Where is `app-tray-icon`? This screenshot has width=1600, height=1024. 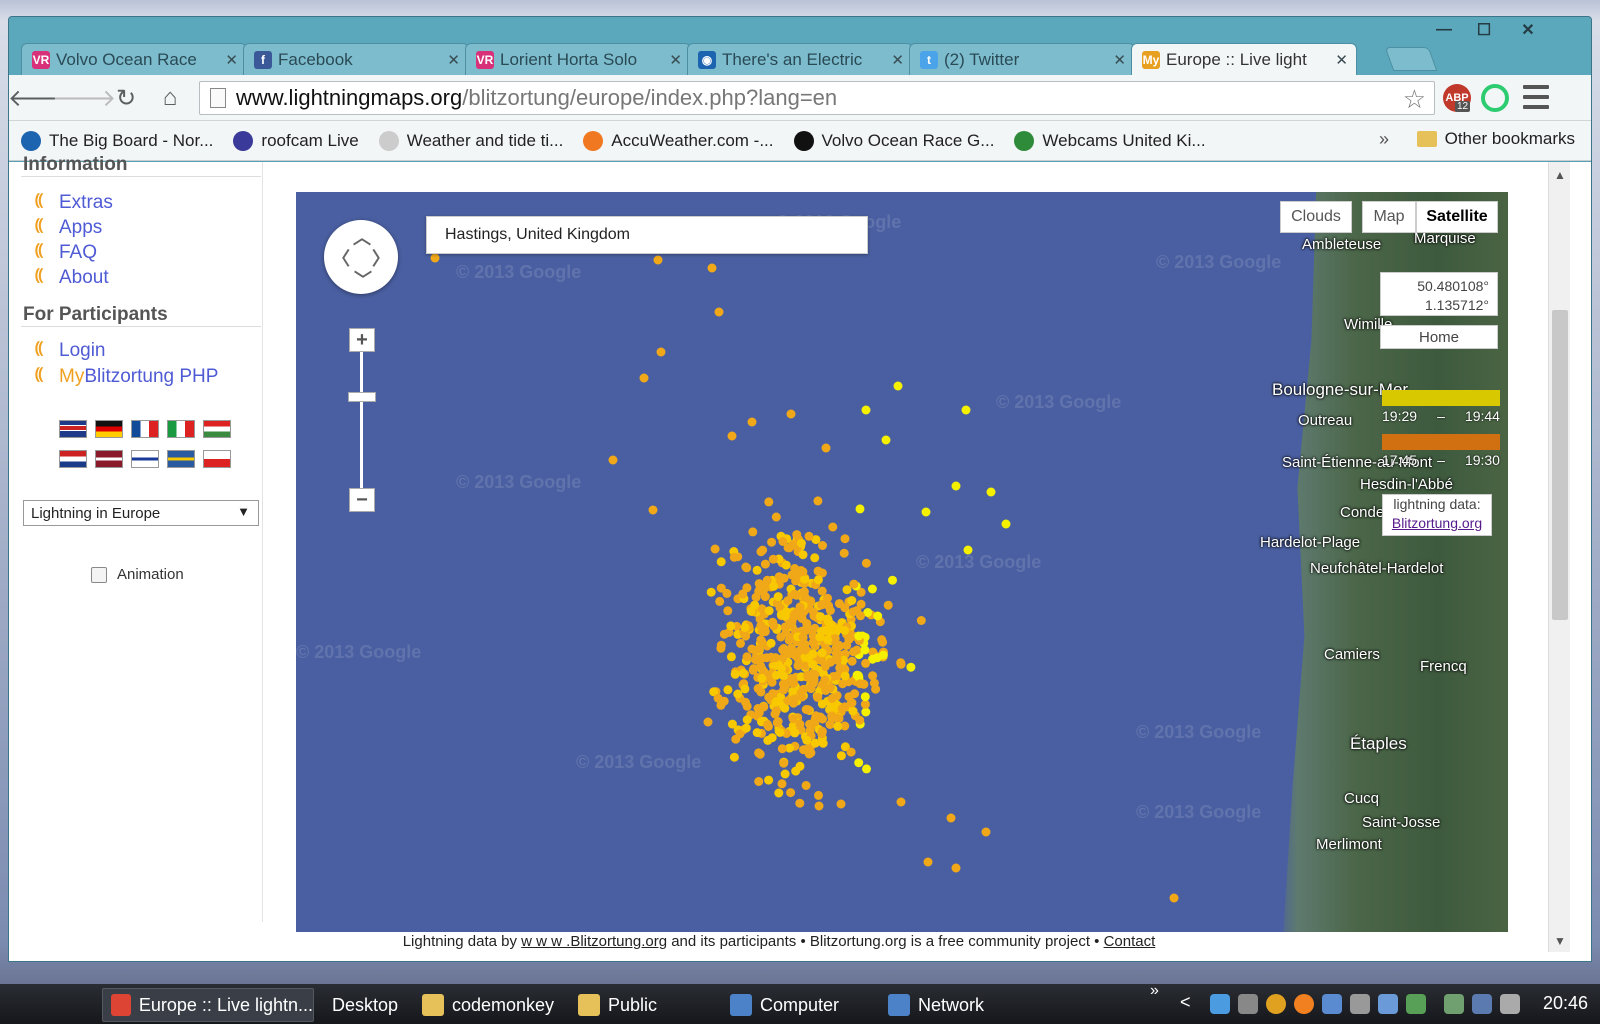 app-tray-icon is located at coordinates (1304, 1004).